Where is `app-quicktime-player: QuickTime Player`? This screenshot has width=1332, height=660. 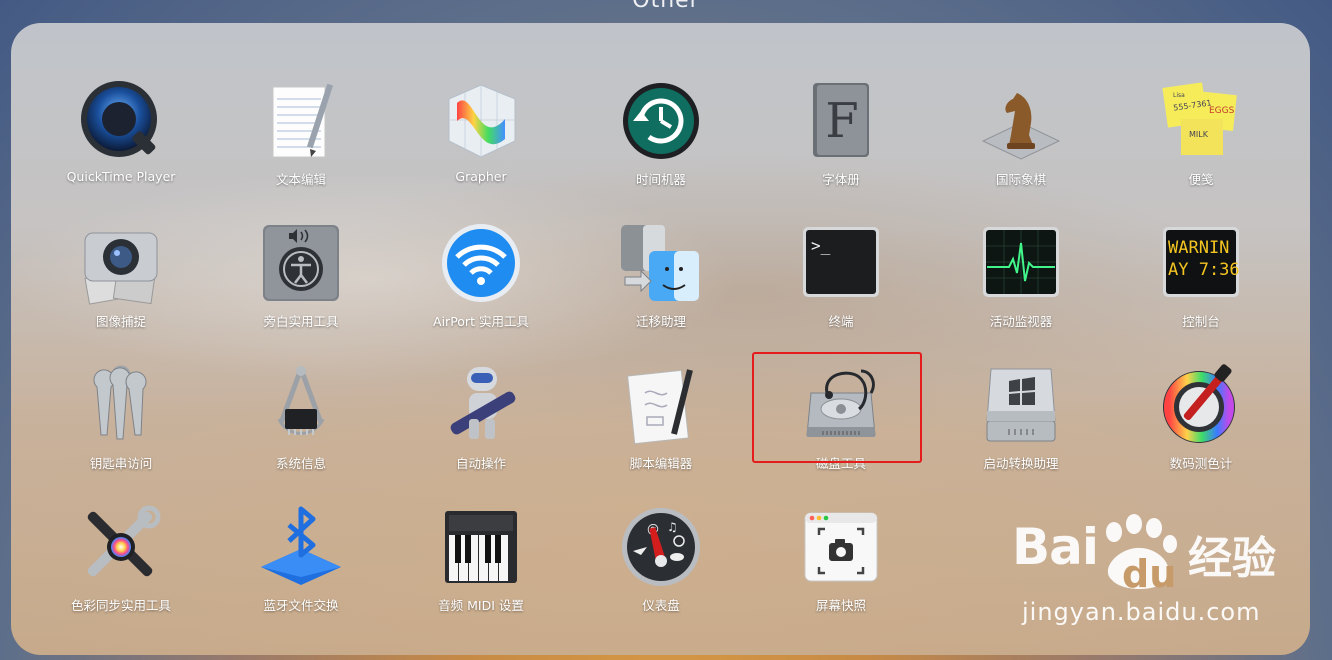
app-quicktime-player: QuickTime Player is located at coordinates (121, 138).